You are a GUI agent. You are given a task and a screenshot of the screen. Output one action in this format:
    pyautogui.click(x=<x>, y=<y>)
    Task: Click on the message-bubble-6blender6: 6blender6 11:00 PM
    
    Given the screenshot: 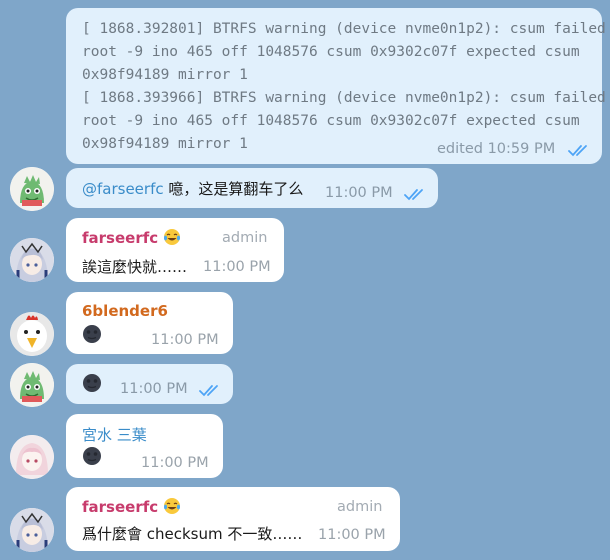 What is the action you would take?
    pyautogui.click(x=149, y=323)
    